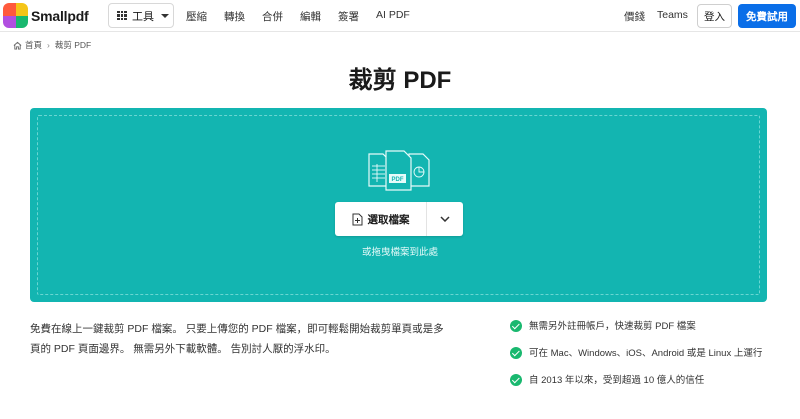  I want to click on file-add-icon, so click(357, 219).